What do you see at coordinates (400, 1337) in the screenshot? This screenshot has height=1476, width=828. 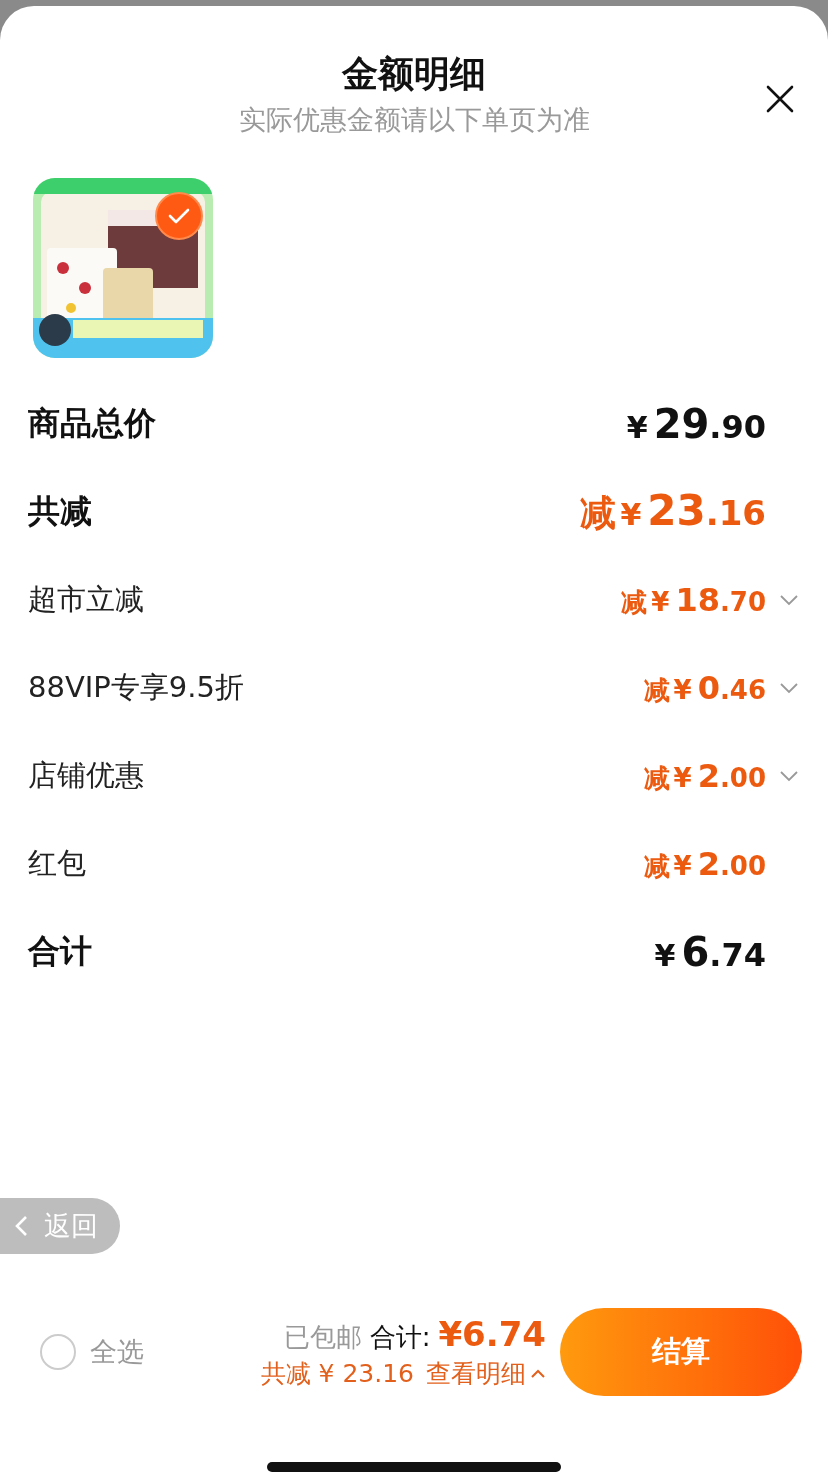 I see `total-label: 合计:` at bounding box center [400, 1337].